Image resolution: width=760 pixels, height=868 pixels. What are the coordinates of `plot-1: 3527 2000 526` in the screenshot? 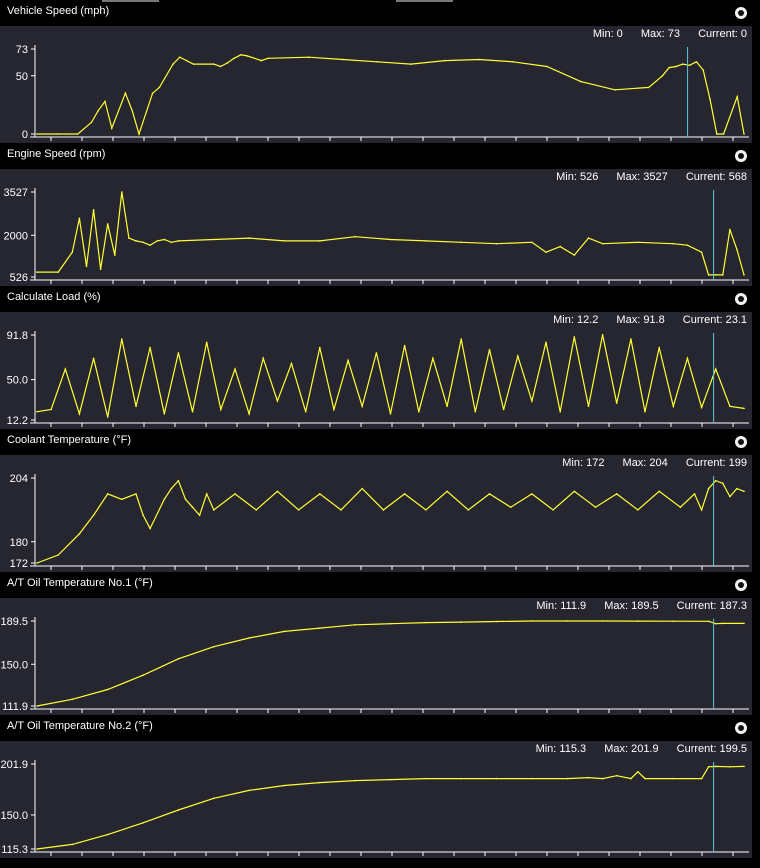 It's located at (376, 235).